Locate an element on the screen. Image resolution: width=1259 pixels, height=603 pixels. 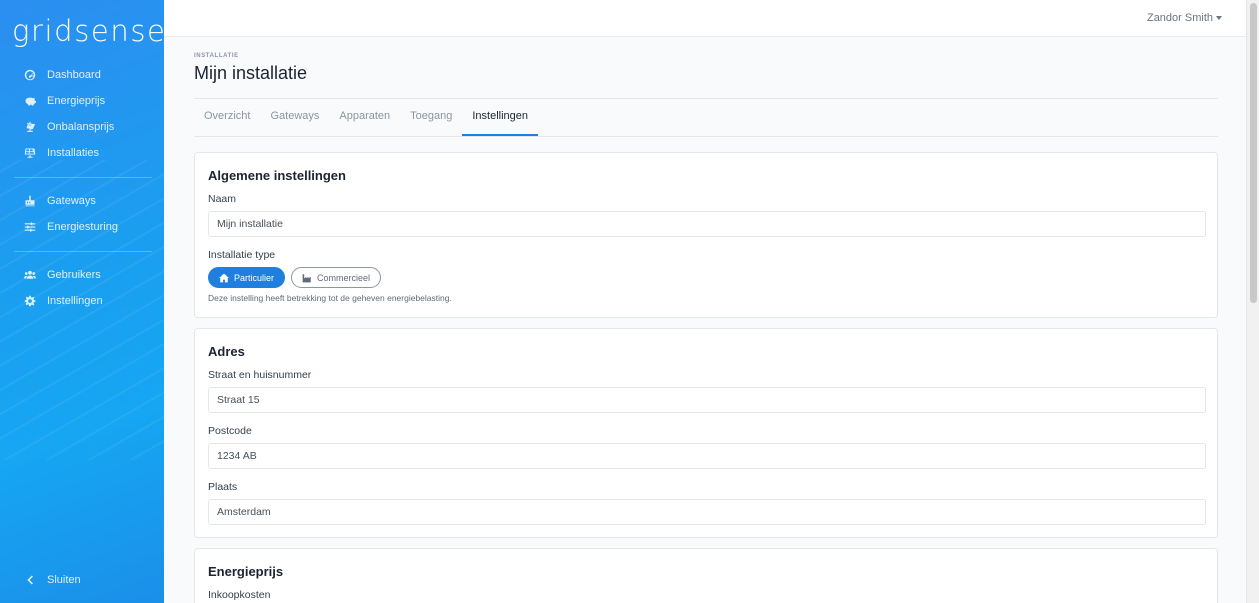
purchase-cost-label: Inkoopkosten is located at coordinates (239, 595).